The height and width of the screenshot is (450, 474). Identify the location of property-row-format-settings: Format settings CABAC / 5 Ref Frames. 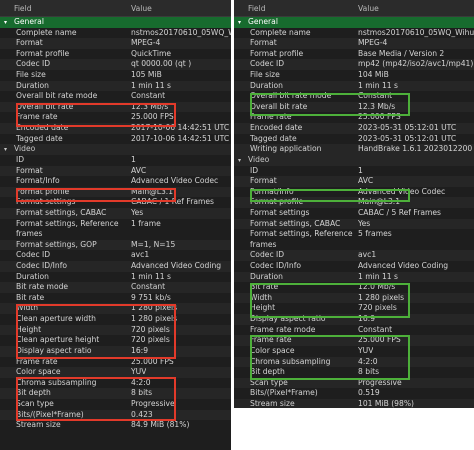
(354, 213).